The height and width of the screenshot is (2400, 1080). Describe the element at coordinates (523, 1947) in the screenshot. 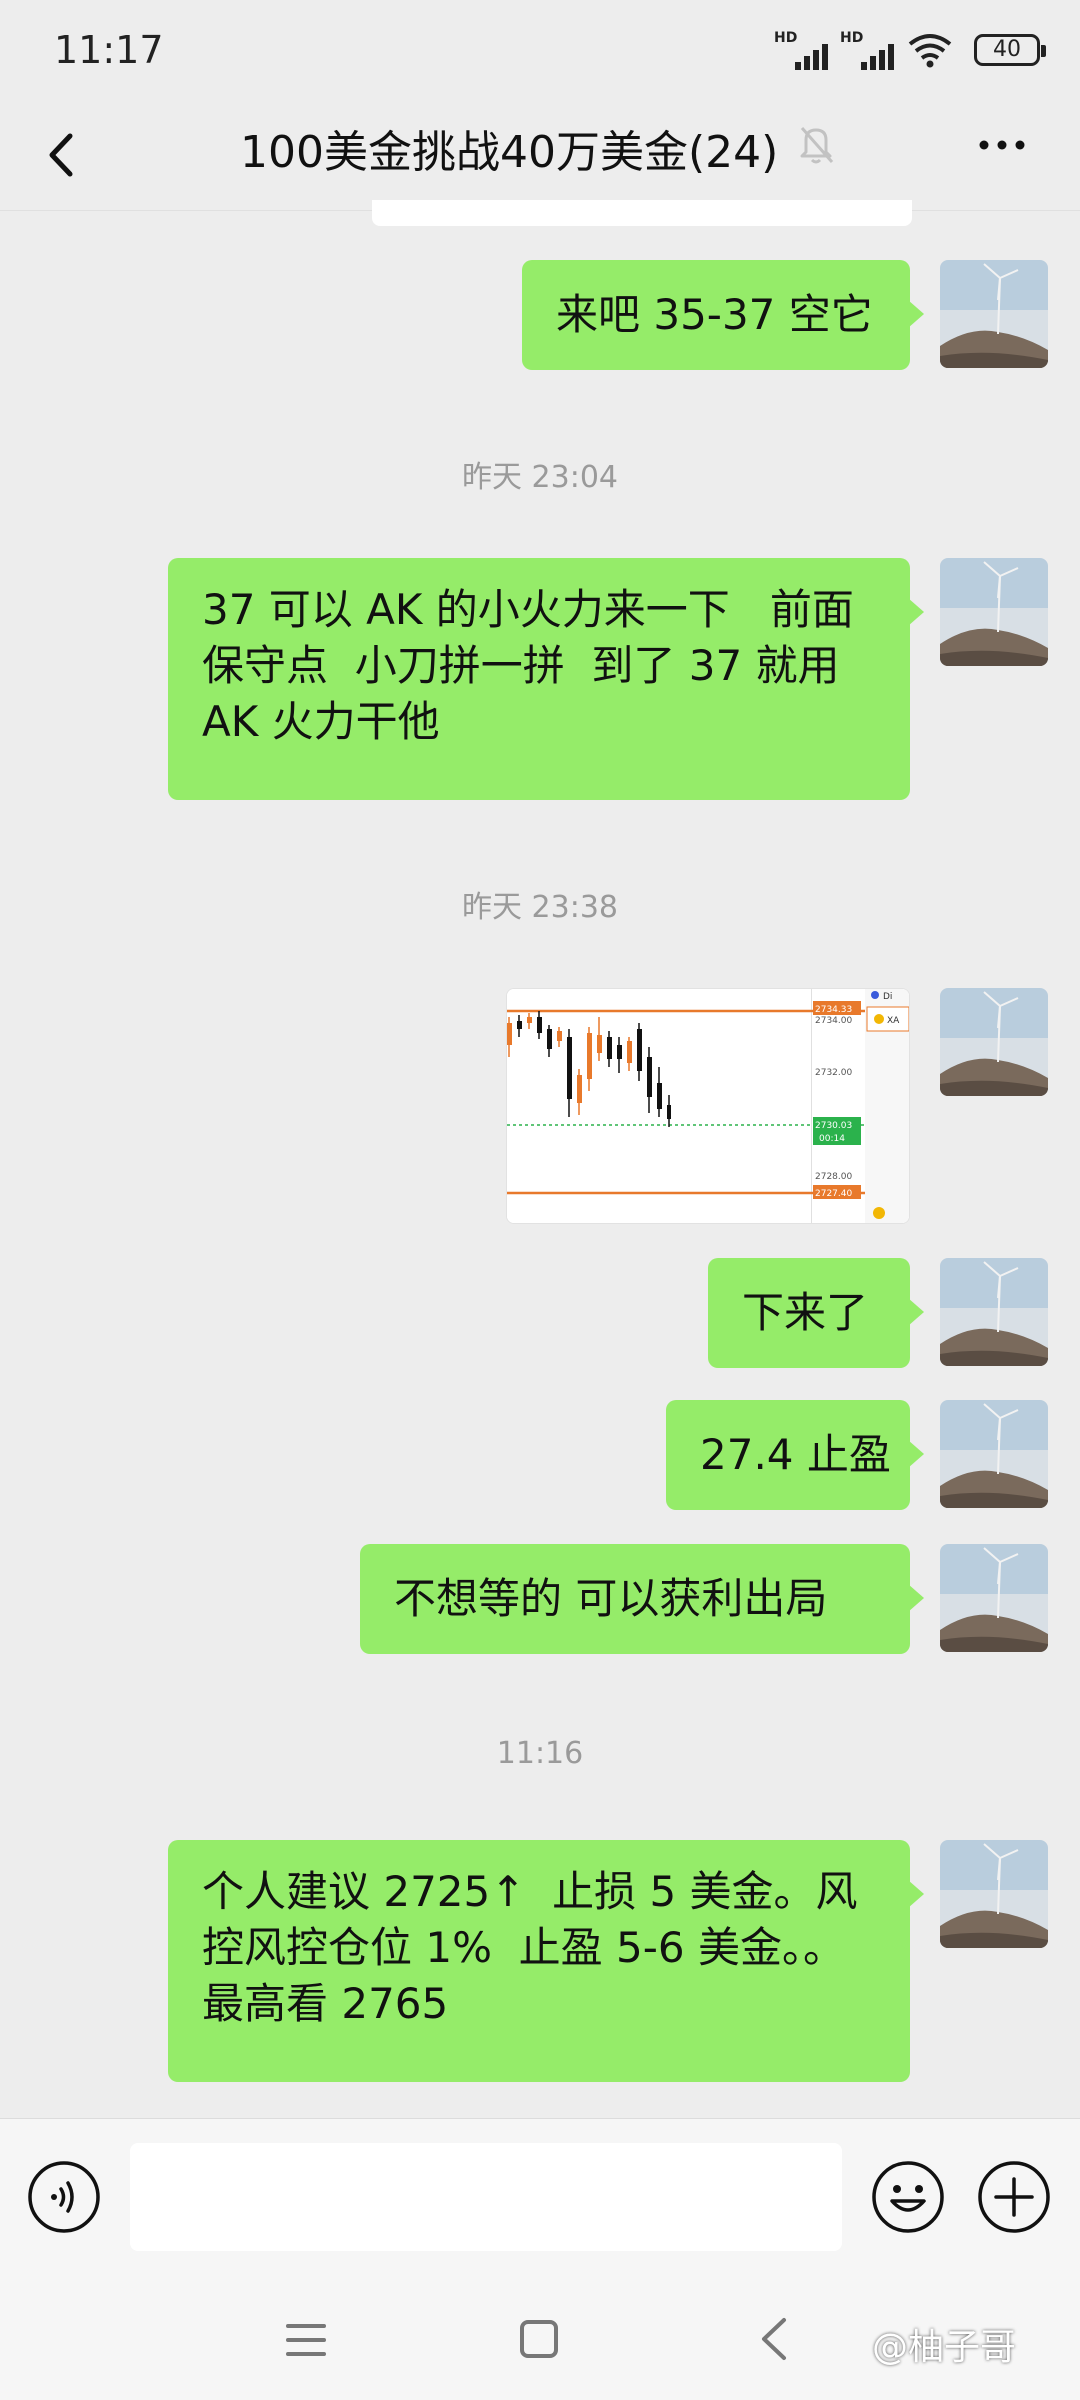

I see `message-text-line: 控风控仓位 1% 止盈 5-6 美金。。` at that location.